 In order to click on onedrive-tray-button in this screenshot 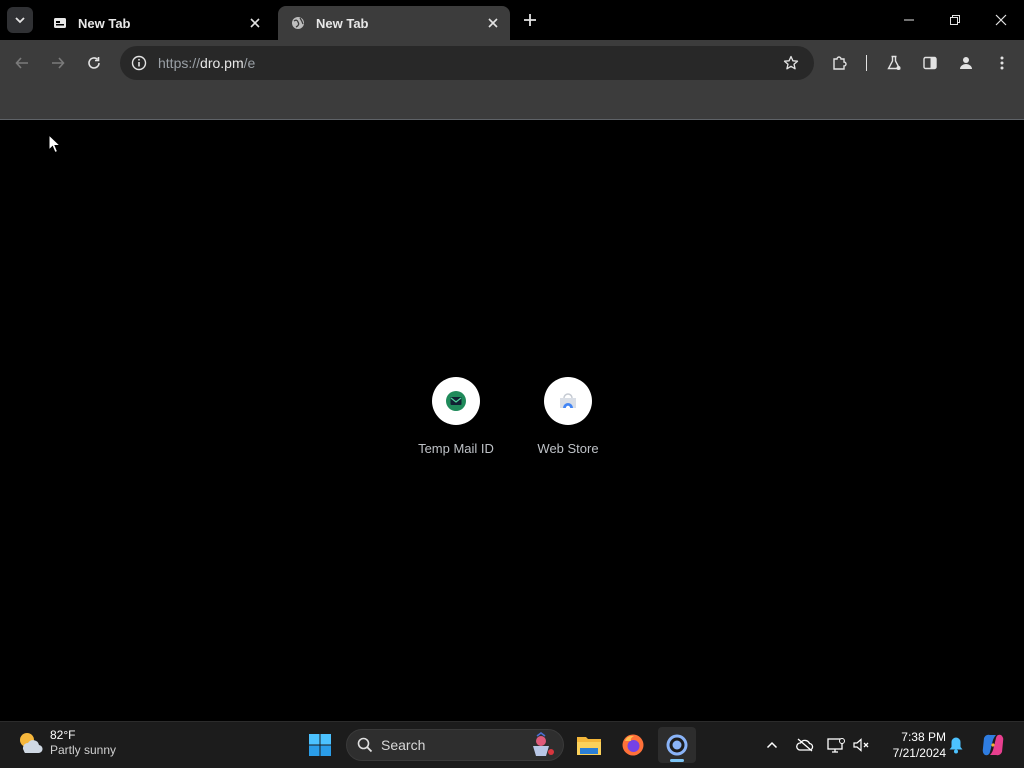, I will do `click(805, 745)`.